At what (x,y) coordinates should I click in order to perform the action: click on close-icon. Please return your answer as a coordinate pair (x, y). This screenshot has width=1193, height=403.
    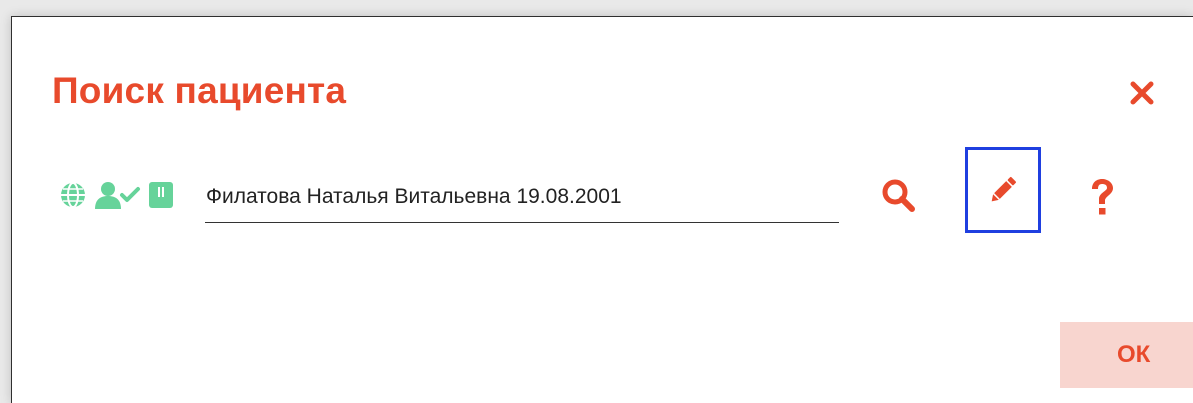
    Looking at the image, I should click on (1142, 93).